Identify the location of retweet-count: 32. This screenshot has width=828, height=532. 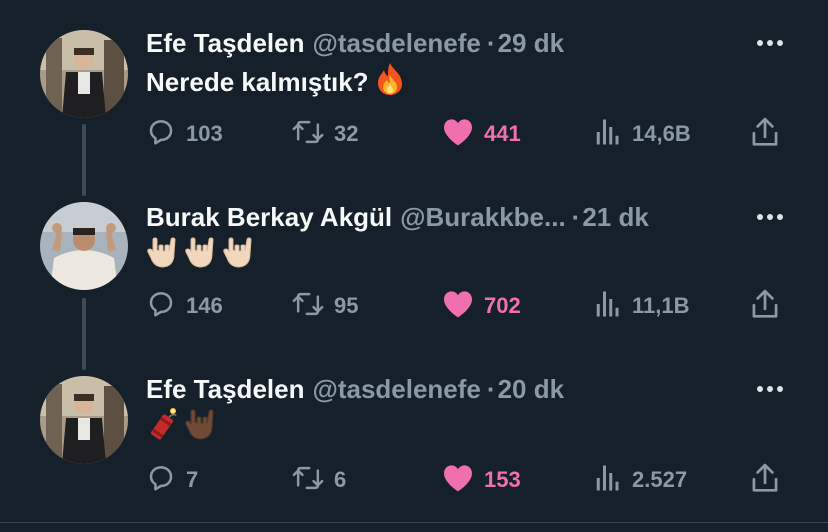
(346, 133).